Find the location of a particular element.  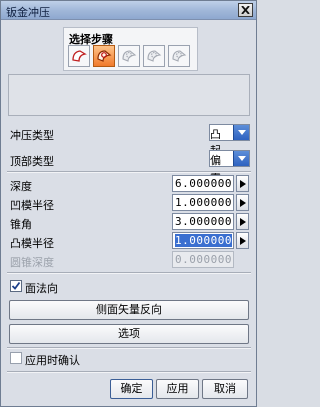

step-curve-button is located at coordinates (104, 56).